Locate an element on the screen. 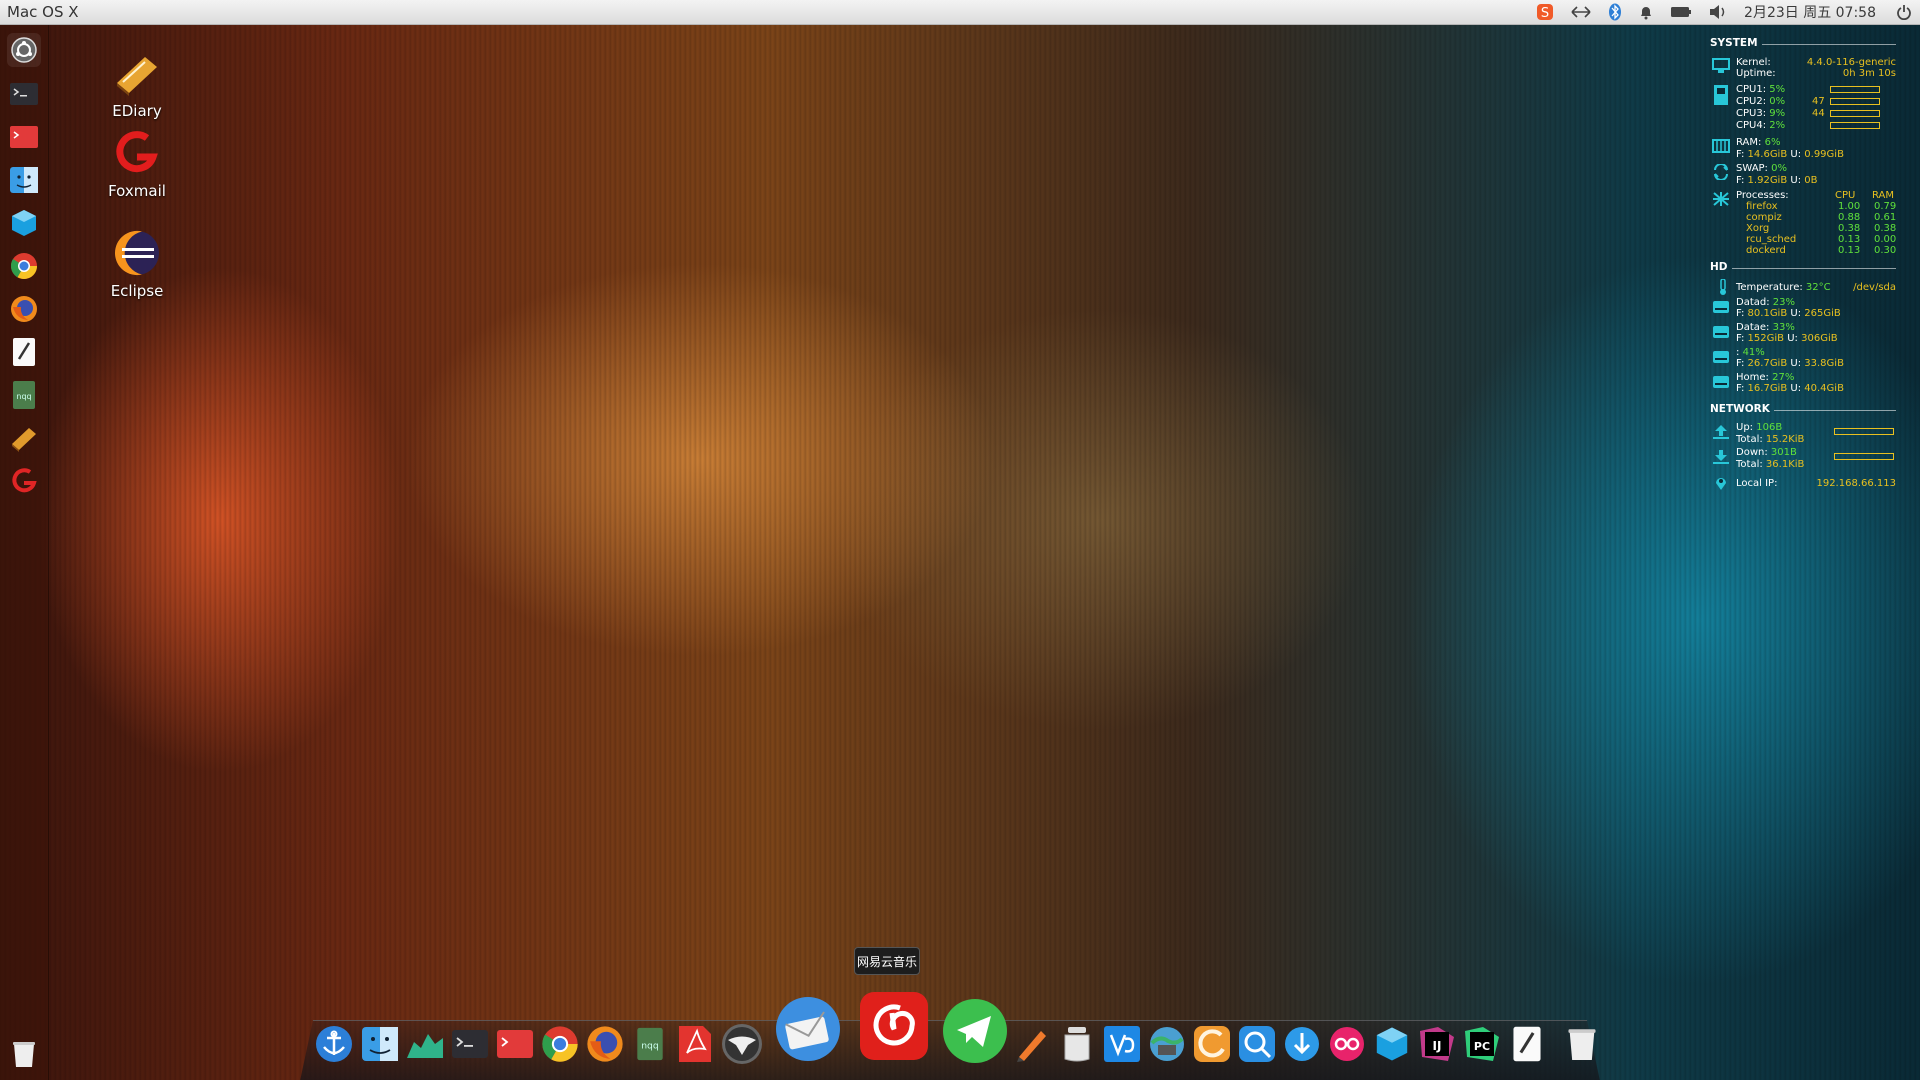 Image resolution: width=1920 pixels, height=1080 pixels. power-icon is located at coordinates (1904, 12).